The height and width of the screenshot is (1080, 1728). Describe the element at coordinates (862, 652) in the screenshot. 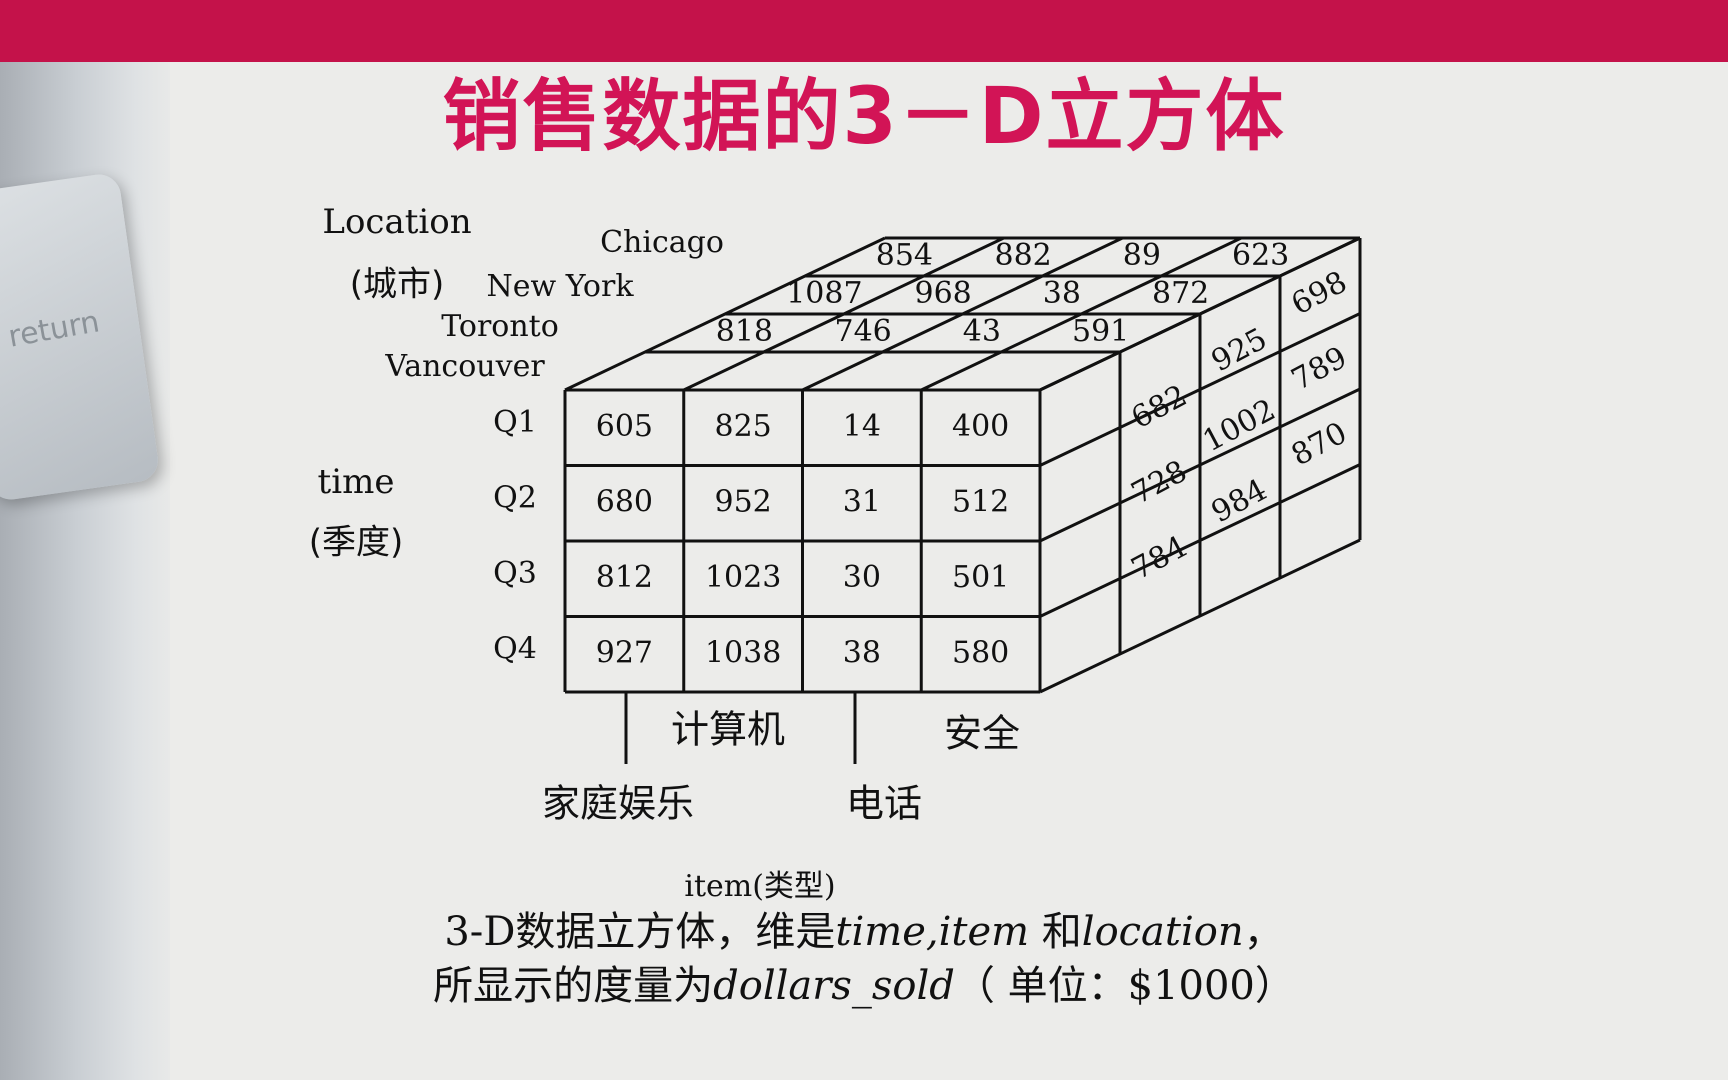

I see `front-cell-value: 38` at that location.